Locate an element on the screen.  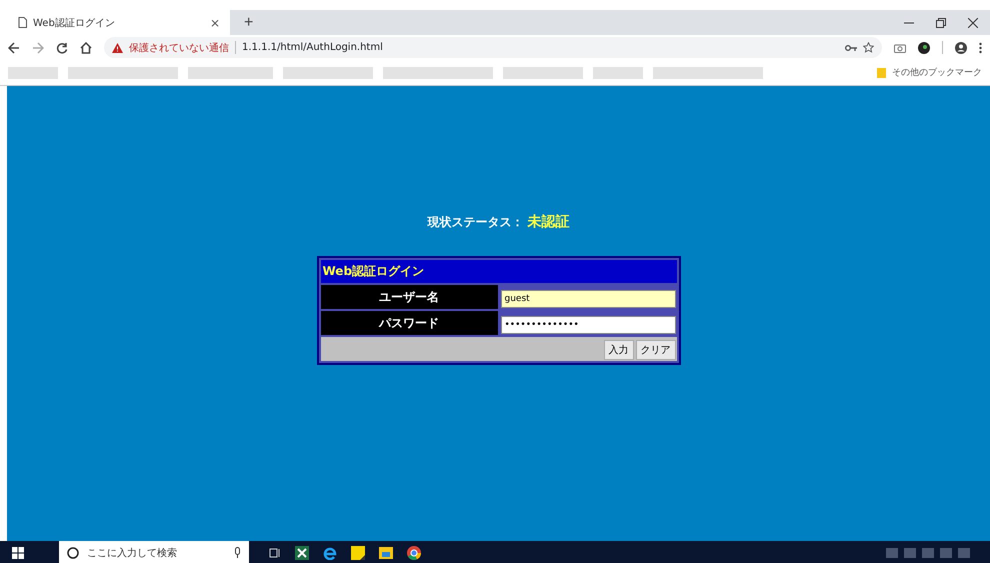
restore-icon is located at coordinates (941, 23).